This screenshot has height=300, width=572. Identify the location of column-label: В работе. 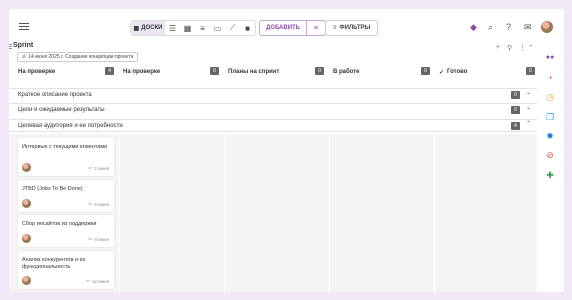
(346, 72).